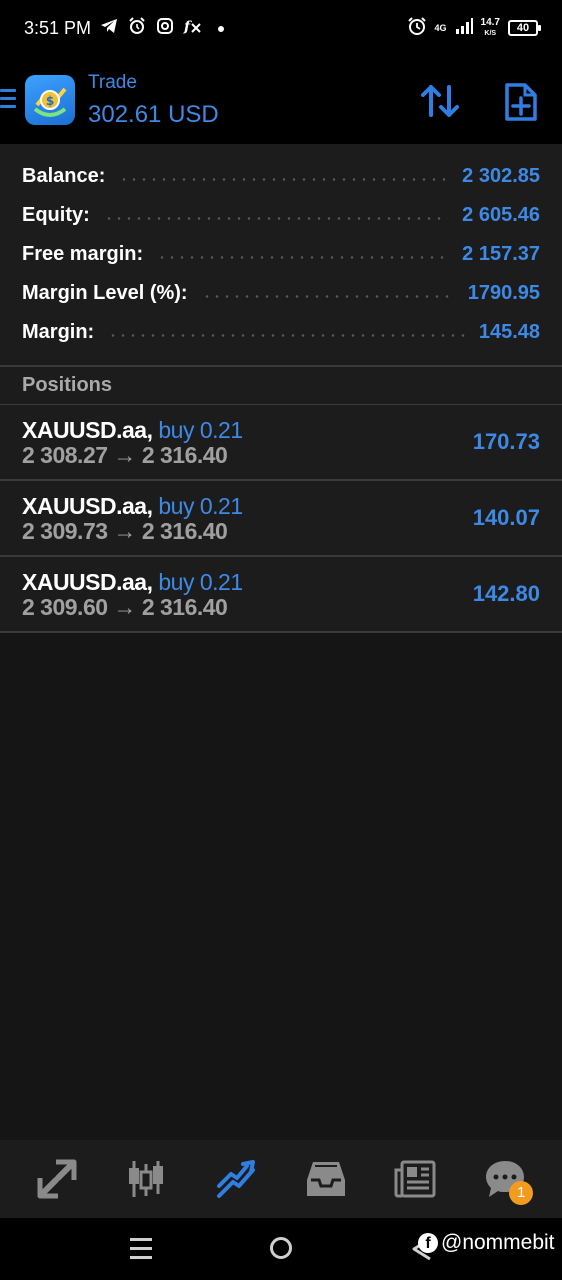 This screenshot has width=562, height=1280. Describe the element at coordinates (281, 100) in the screenshot. I see `app-header: $ Trade 302.61 USD` at that location.